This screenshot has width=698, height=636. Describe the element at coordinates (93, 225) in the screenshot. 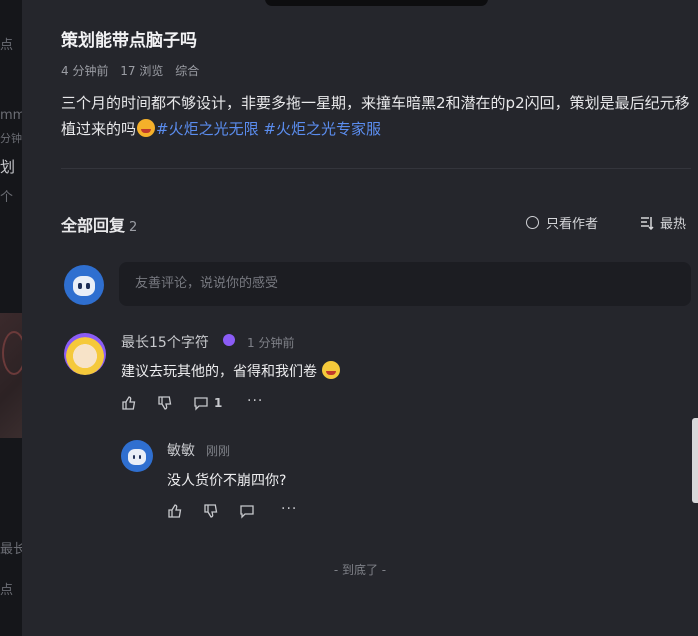

I see `replies-label: 全部回复` at that location.